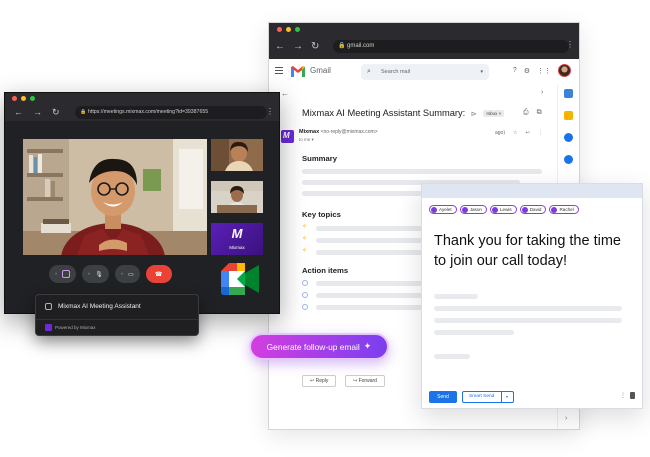 The height and width of the screenshot is (457, 650). I want to click on end-call-button: ☎, so click(158, 274).